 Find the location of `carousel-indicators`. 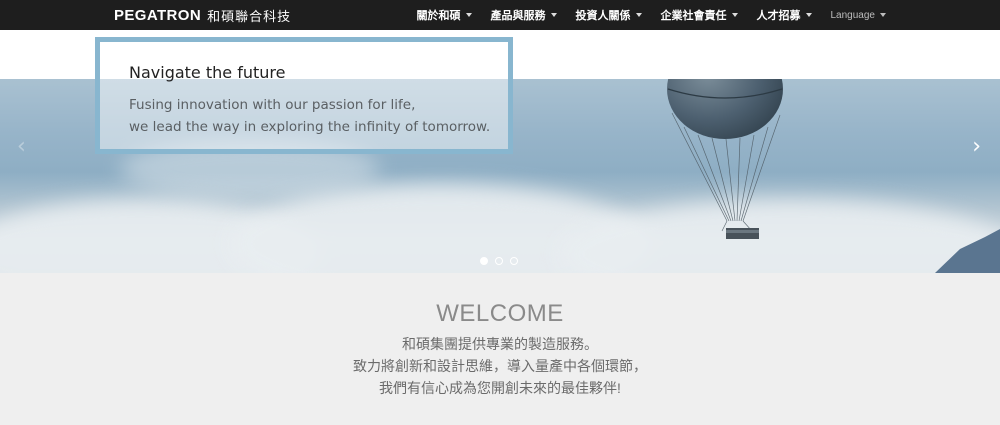

carousel-indicators is located at coordinates (502, 261).